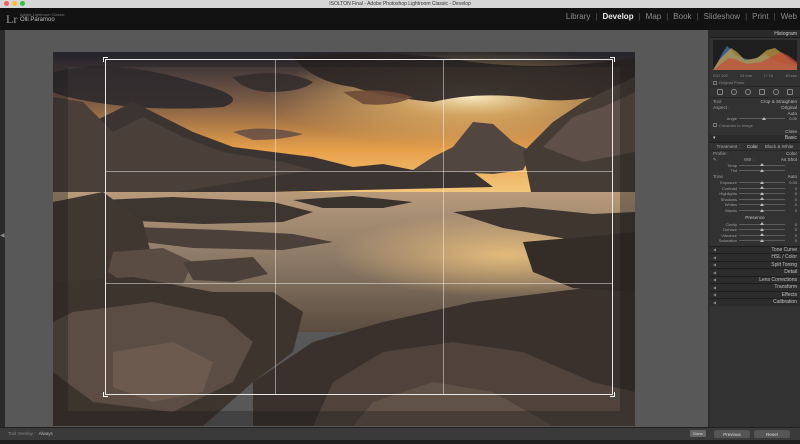 This screenshot has width=800, height=444. Describe the element at coordinates (789, 159) in the screenshot. I see `wb-dropdown: As Shot` at that location.